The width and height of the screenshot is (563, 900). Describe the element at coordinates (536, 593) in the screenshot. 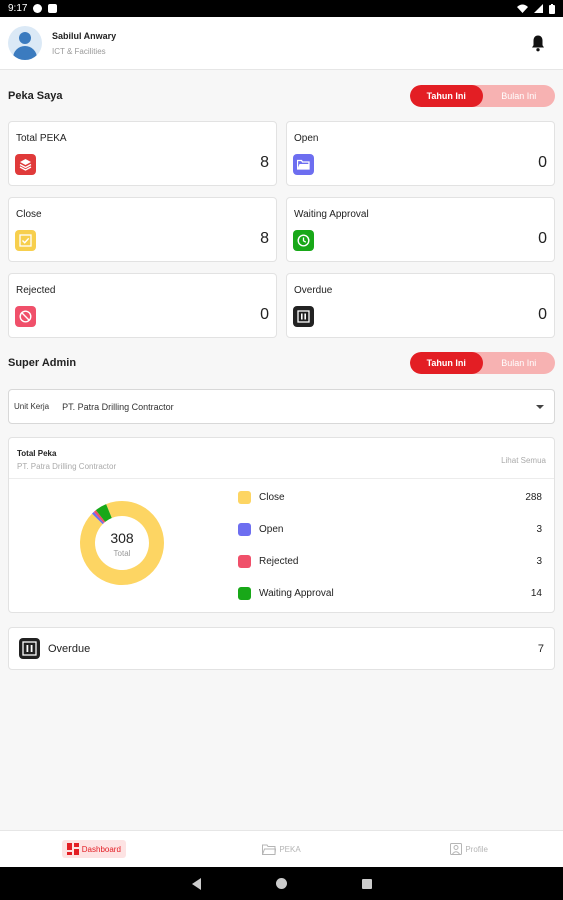

I see `legend-value: 14` at that location.